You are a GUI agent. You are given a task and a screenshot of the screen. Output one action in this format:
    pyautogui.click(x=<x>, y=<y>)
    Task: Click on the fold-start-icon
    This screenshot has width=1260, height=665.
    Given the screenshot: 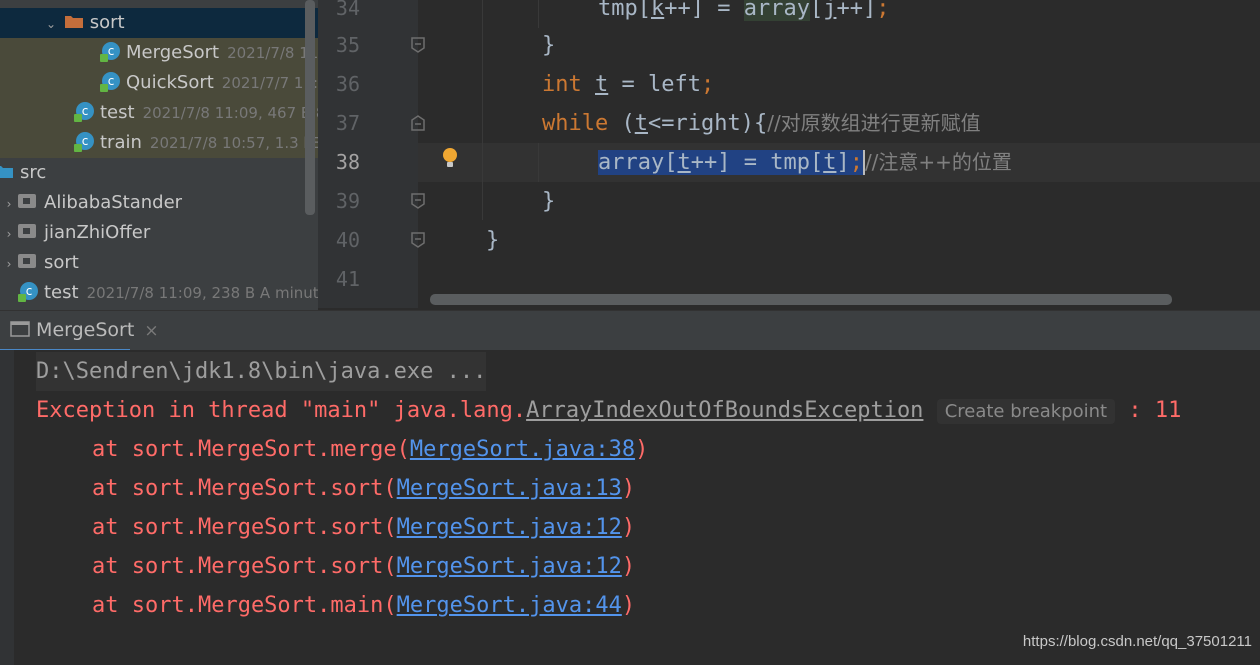 What is the action you would take?
    pyautogui.click(x=418, y=123)
    